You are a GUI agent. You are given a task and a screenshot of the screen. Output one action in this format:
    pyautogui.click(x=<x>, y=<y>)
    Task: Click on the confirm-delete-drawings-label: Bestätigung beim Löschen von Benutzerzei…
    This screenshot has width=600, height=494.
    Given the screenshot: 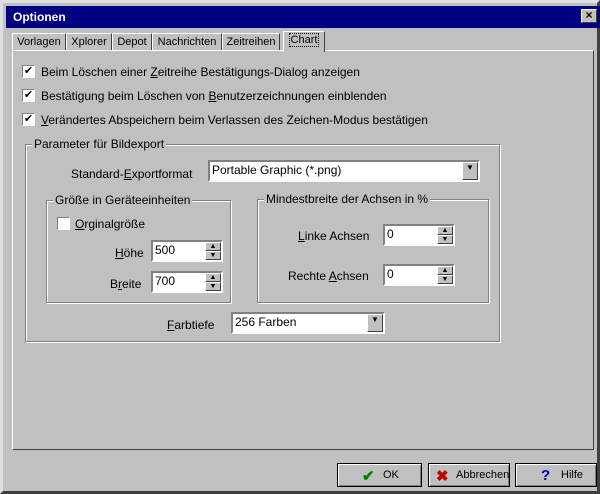 What is the action you would take?
    pyautogui.click(x=214, y=96)
    